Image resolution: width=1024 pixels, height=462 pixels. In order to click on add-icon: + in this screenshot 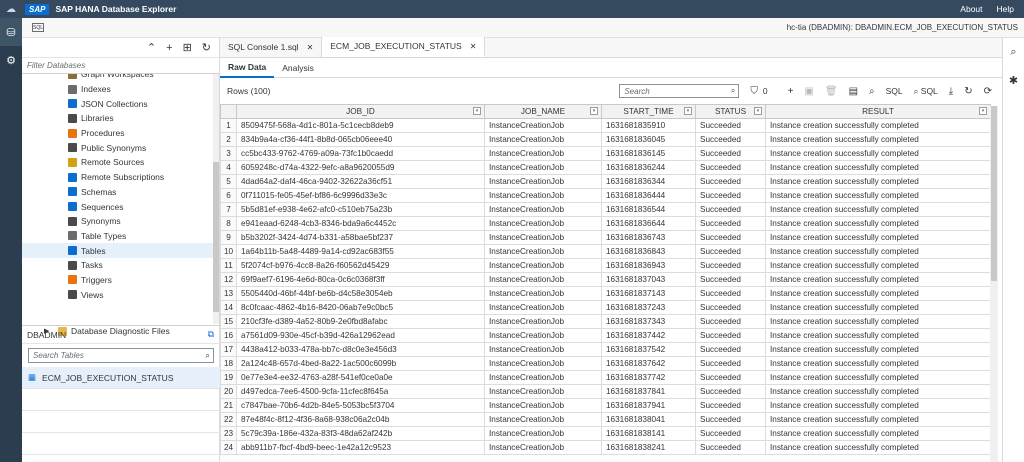, I will do `click(169, 48)`.